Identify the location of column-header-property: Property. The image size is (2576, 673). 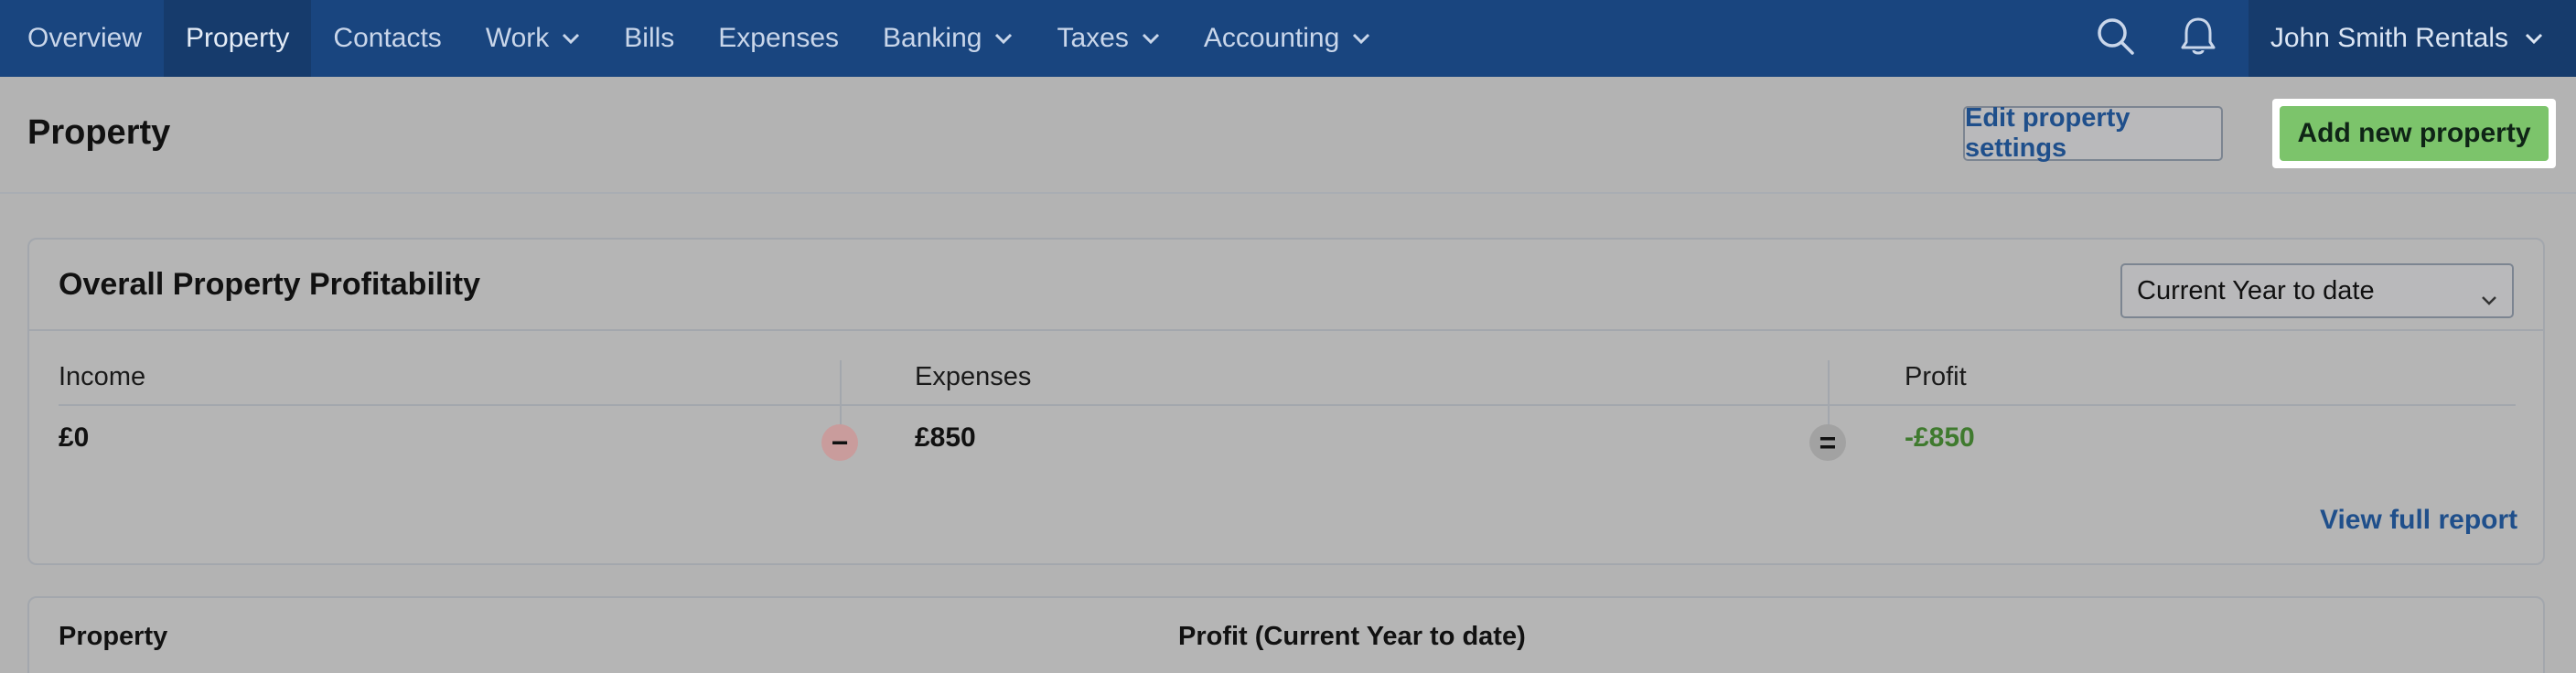
(114, 636).